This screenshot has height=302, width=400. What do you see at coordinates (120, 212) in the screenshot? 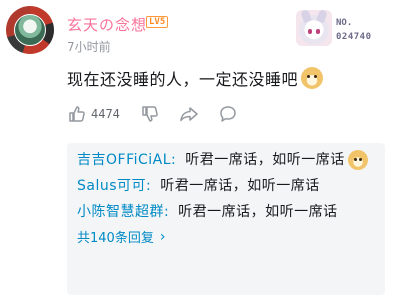
I see `reply-username: 小陈智慧超群` at bounding box center [120, 212].